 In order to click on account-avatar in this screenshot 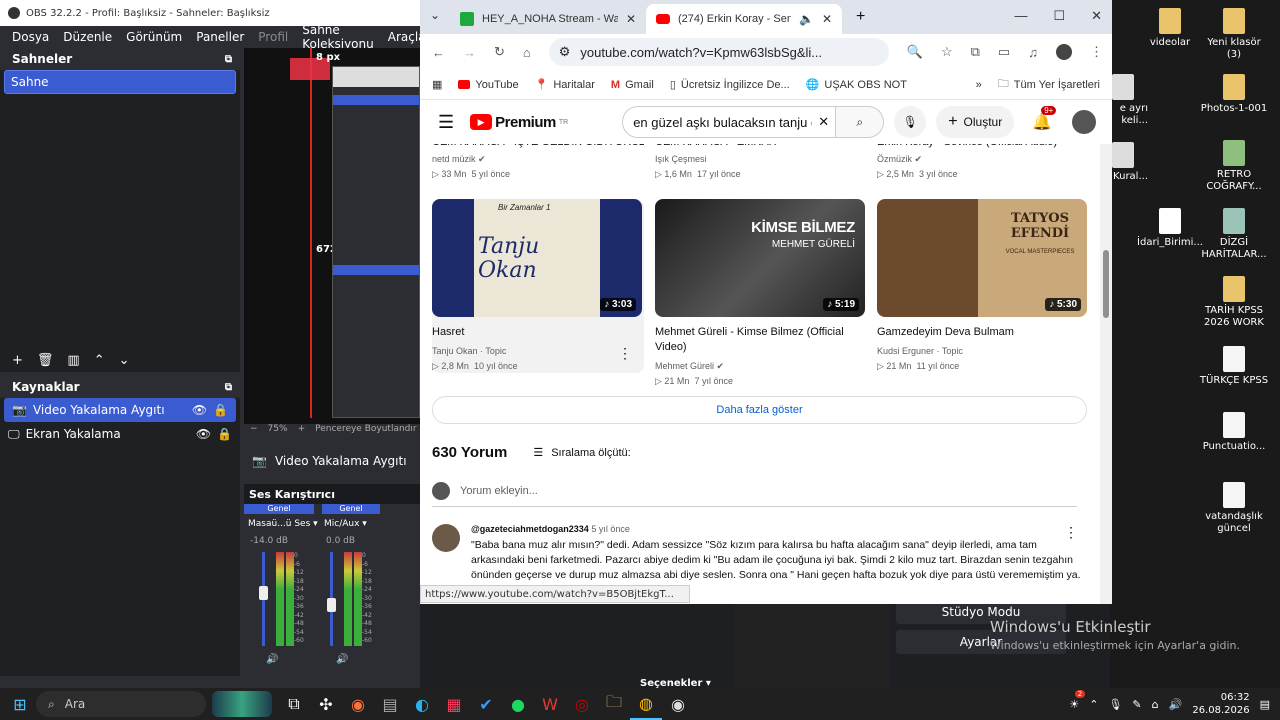, I will do `click(1084, 122)`.